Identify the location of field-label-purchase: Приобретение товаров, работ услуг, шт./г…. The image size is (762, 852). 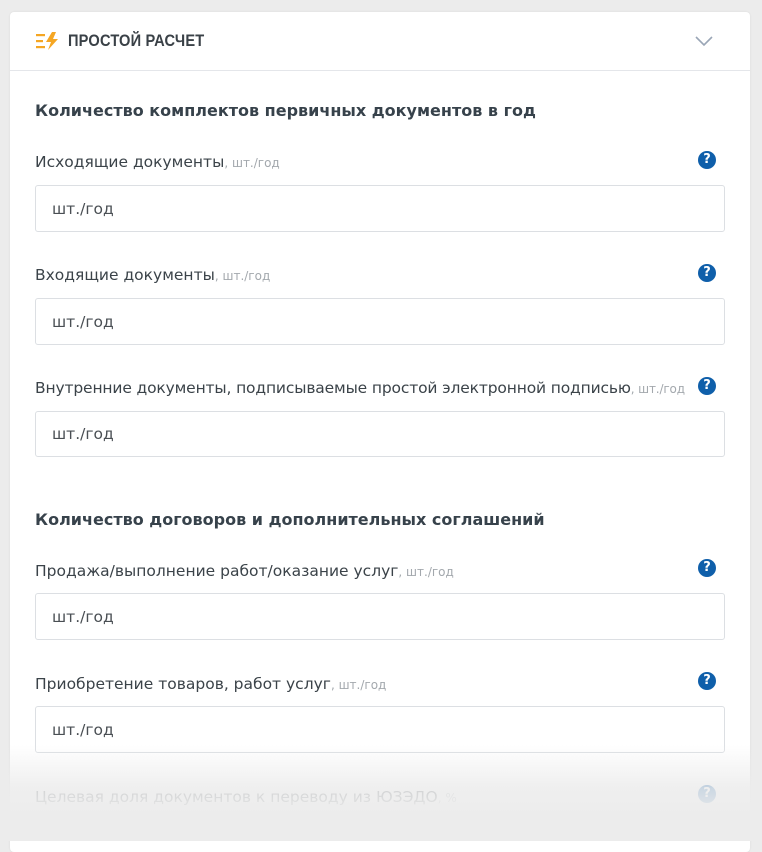
(210, 684).